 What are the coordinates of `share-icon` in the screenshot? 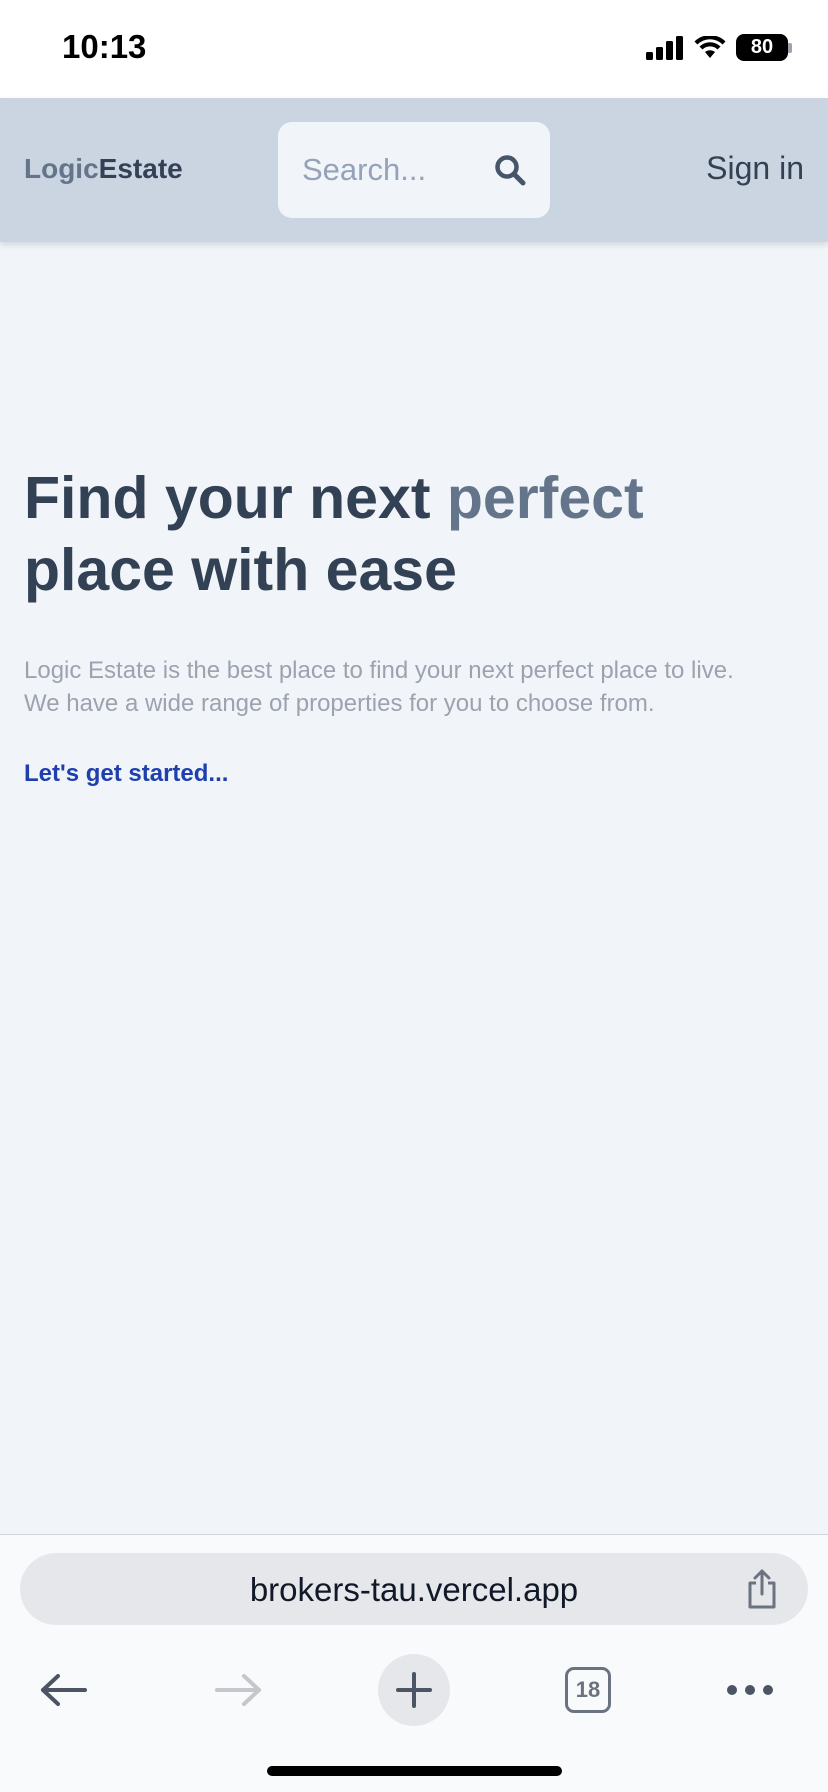 It's located at (762, 1589).